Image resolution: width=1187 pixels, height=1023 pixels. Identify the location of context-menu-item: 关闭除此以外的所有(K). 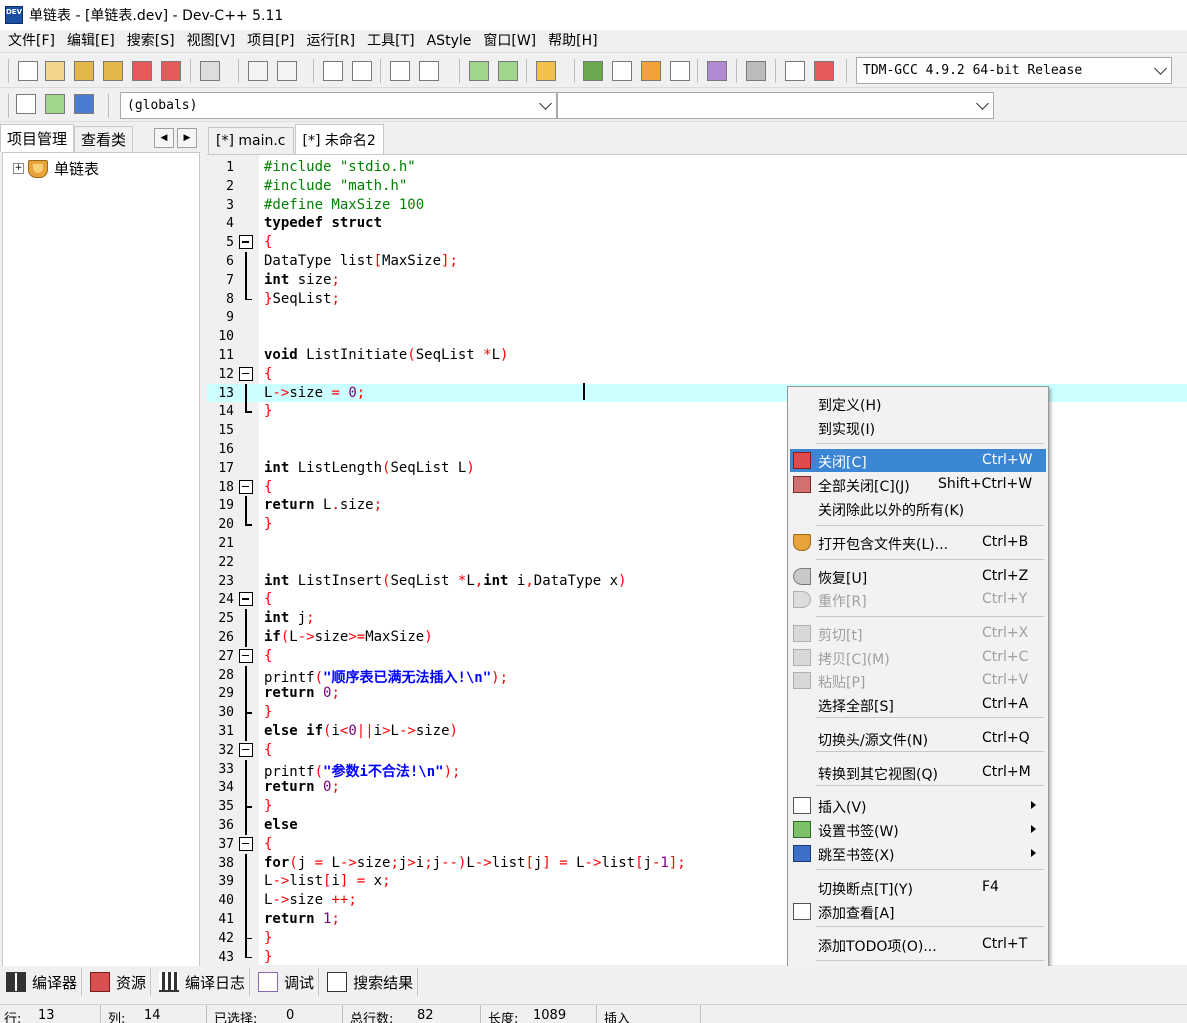
(918, 508).